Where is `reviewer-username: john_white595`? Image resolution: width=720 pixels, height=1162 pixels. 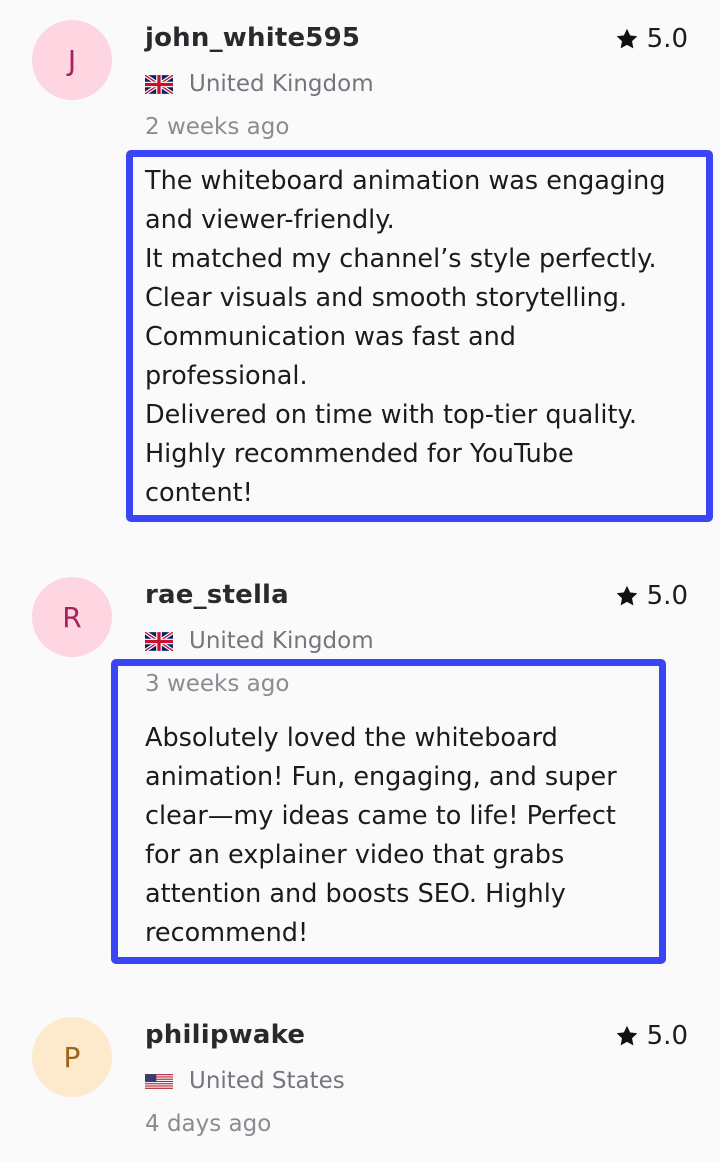
reviewer-username: john_white595 is located at coordinates (252, 38).